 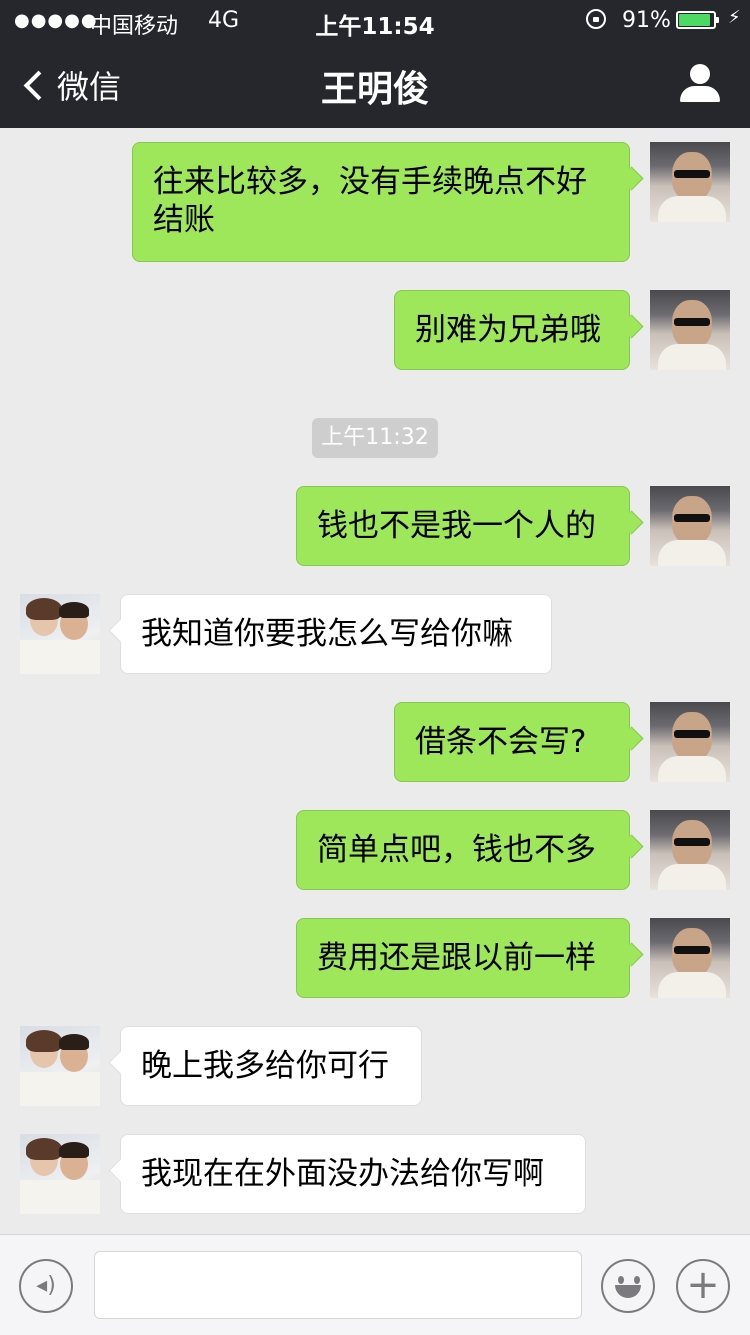 I want to click on person-icon-head, so click(x=700, y=74).